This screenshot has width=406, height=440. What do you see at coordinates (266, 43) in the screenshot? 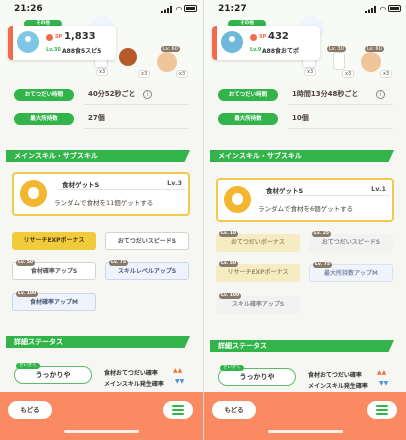
I see `pokemon-card: SP 432 Lv.9 A88食おてポ` at bounding box center [266, 43].